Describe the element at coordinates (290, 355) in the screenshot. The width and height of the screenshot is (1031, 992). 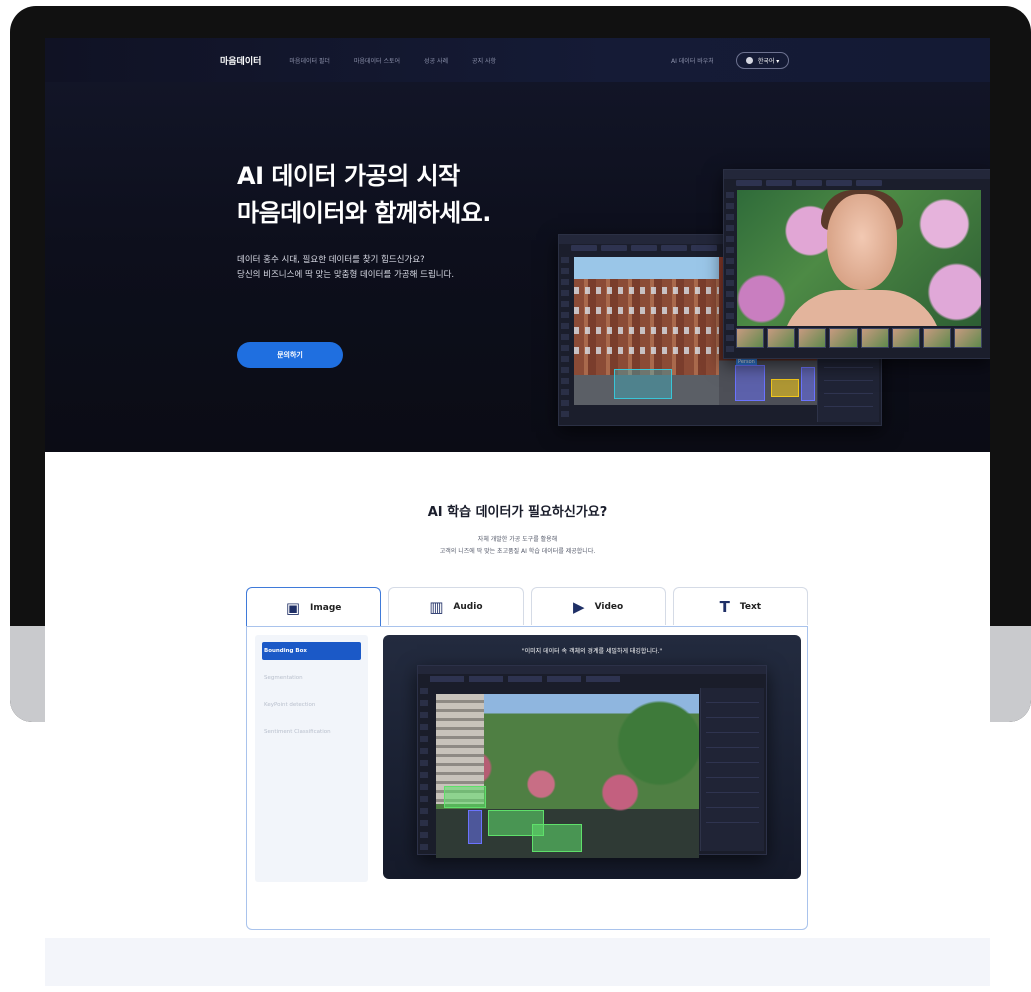
I see `contact-button: 문의하기` at that location.